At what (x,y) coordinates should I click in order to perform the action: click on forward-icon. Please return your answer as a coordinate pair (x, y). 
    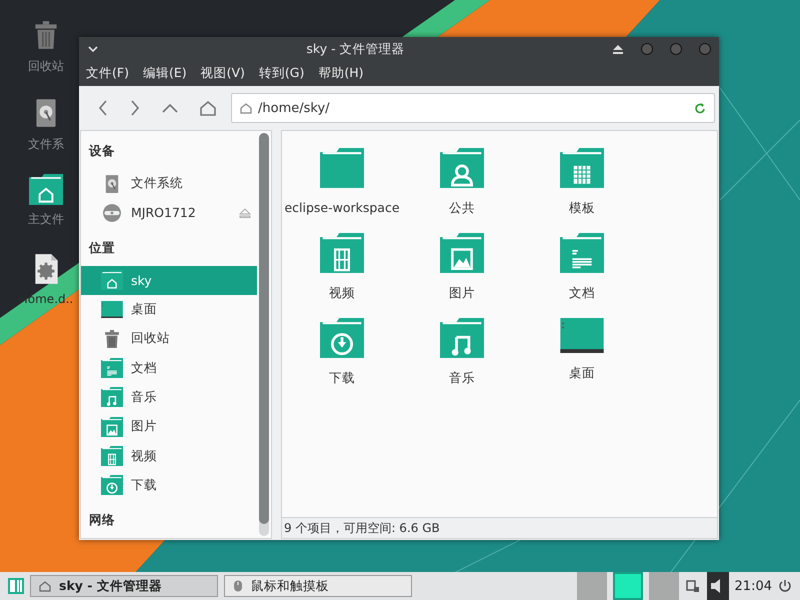
    Looking at the image, I should click on (135, 108).